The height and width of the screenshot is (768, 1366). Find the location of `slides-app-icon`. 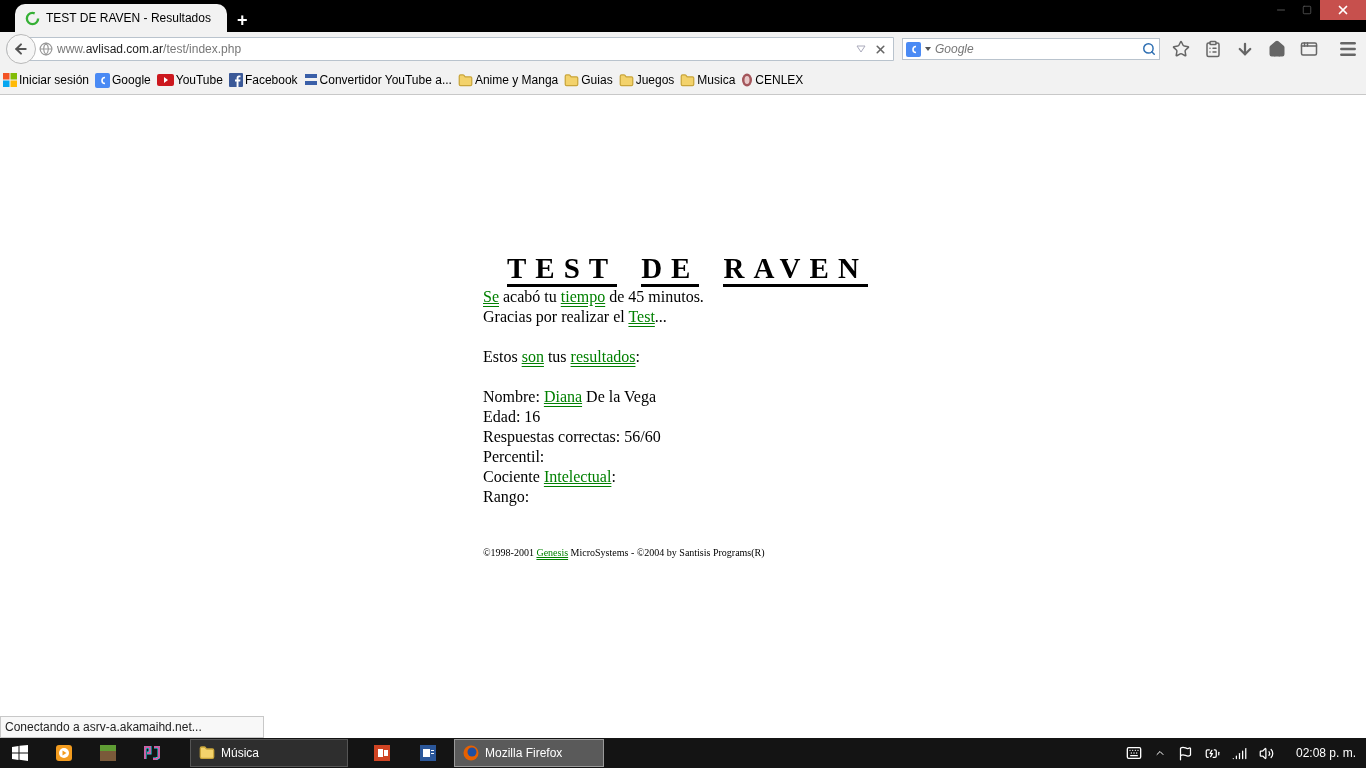

slides-app-icon is located at coordinates (382, 753).